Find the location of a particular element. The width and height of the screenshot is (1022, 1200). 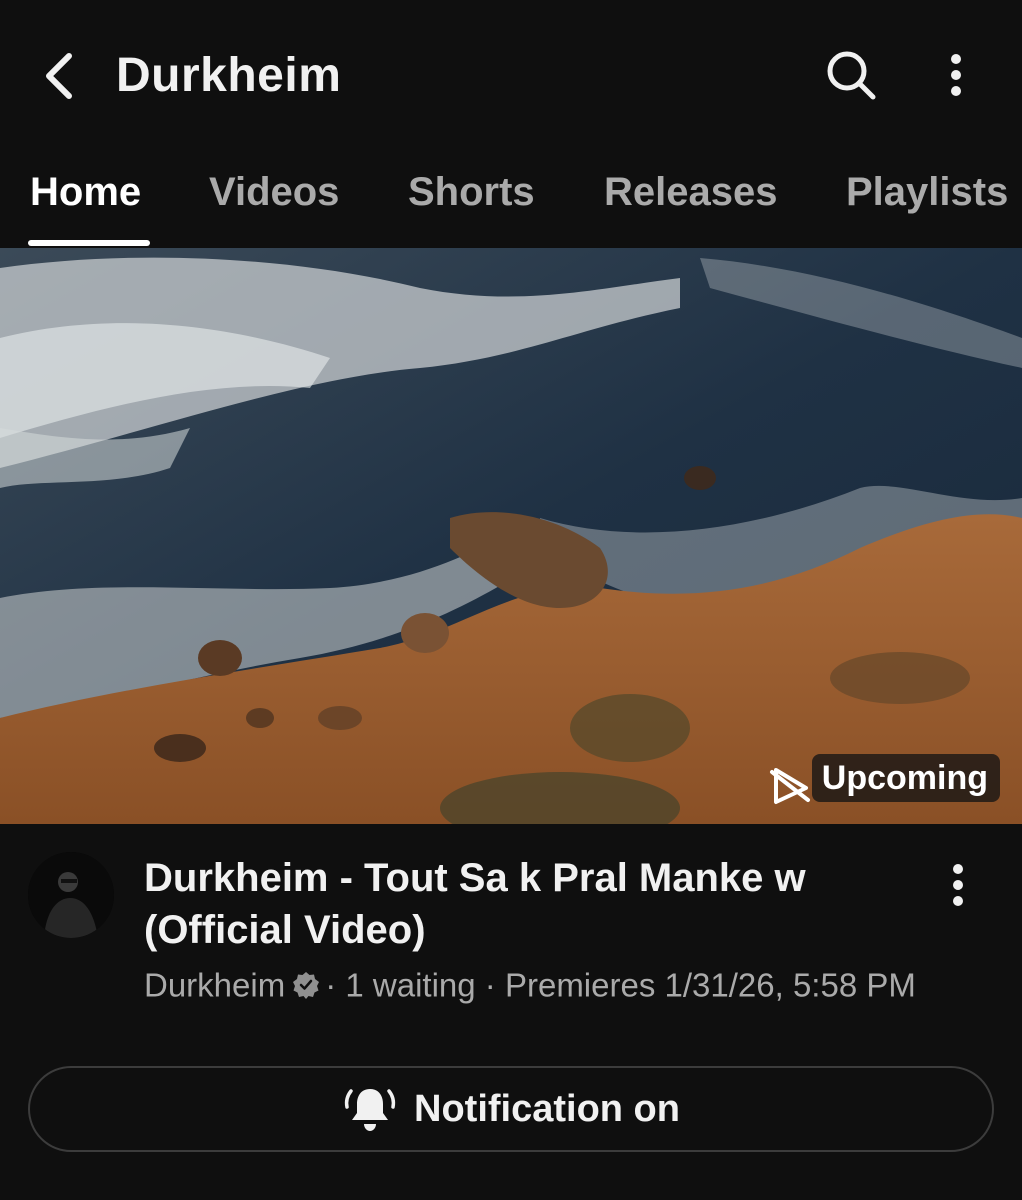

channel-name: Durkheim is located at coordinates (214, 984).